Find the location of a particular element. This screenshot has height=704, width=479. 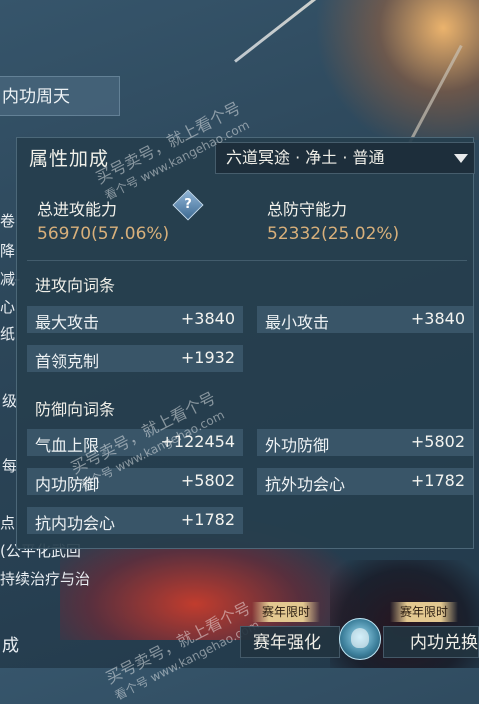

tab-neigong-zhoutian: 内功周天 is located at coordinates (60, 96).